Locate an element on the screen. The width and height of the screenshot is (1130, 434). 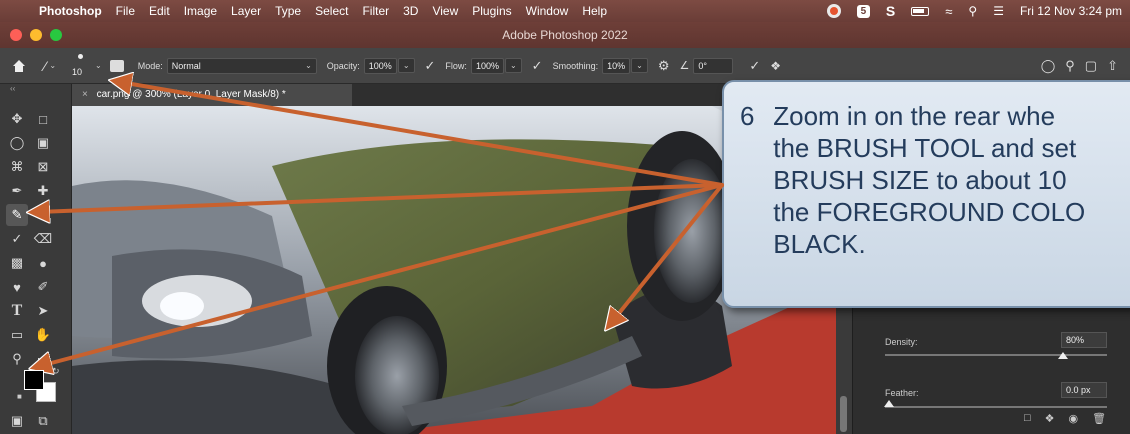
feather-slider-thumb is located at coordinates (889, 403).